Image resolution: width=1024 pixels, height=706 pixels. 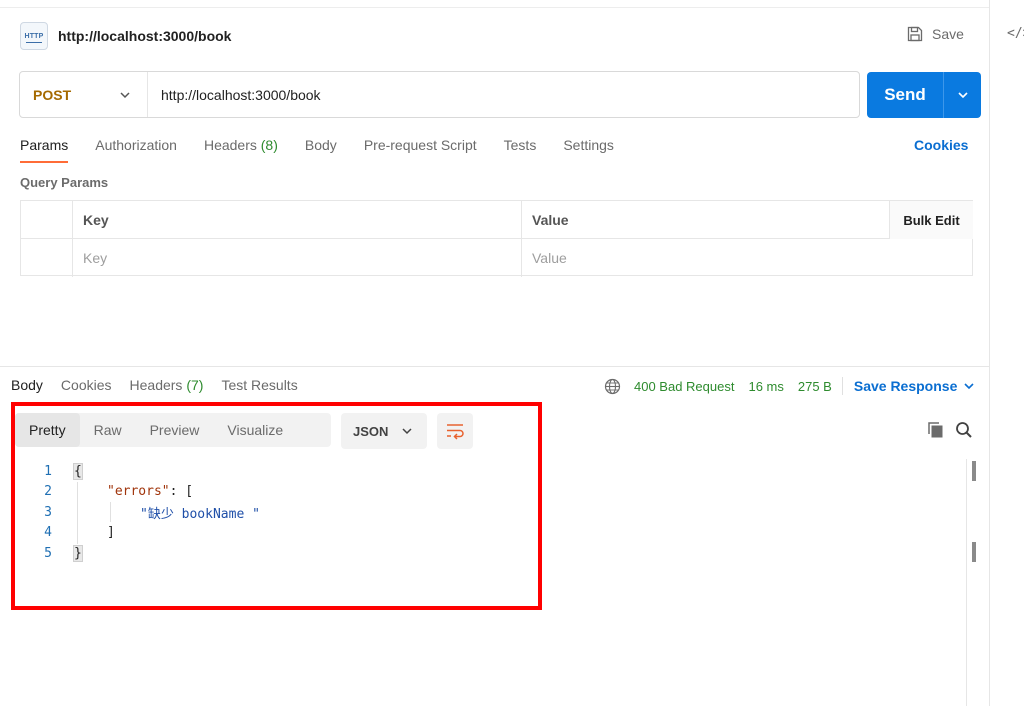 I want to click on tab-pre-request-script: Pre-request Script, so click(x=420, y=149).